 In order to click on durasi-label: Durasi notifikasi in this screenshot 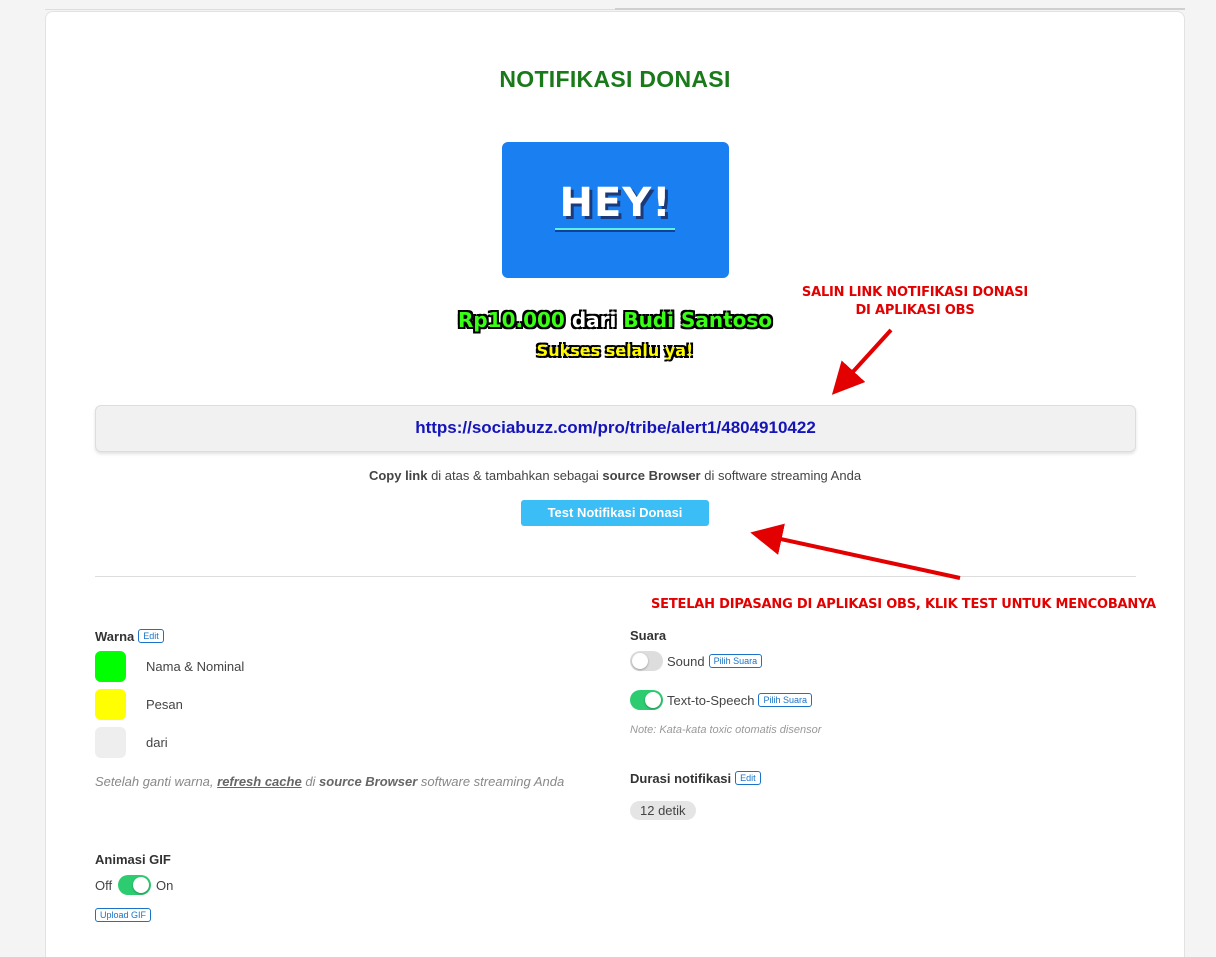, I will do `click(681, 778)`.